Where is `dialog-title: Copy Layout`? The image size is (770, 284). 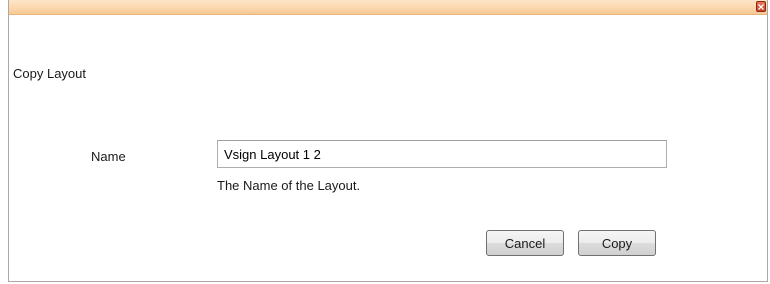
dialog-title: Copy Layout is located at coordinates (49, 73).